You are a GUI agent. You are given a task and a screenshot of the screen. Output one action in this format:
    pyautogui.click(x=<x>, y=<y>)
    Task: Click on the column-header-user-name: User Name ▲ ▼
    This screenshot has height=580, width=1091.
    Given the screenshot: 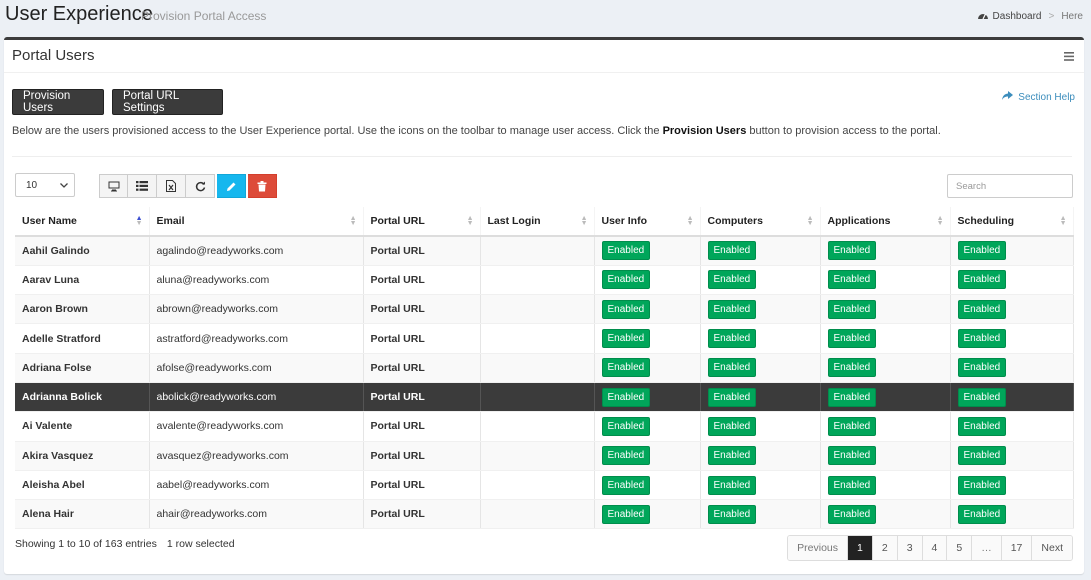 What is the action you would take?
    pyautogui.click(x=82, y=222)
    